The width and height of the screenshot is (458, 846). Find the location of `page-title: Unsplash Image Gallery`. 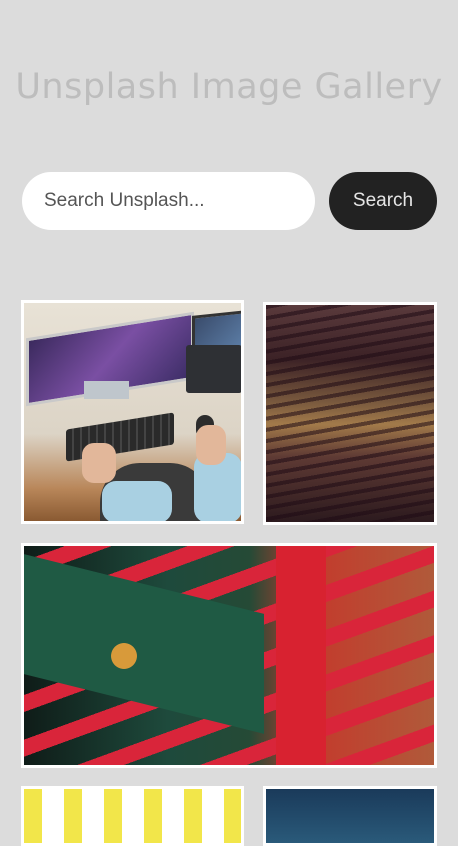

page-title: Unsplash Image Gallery is located at coordinates (229, 87).